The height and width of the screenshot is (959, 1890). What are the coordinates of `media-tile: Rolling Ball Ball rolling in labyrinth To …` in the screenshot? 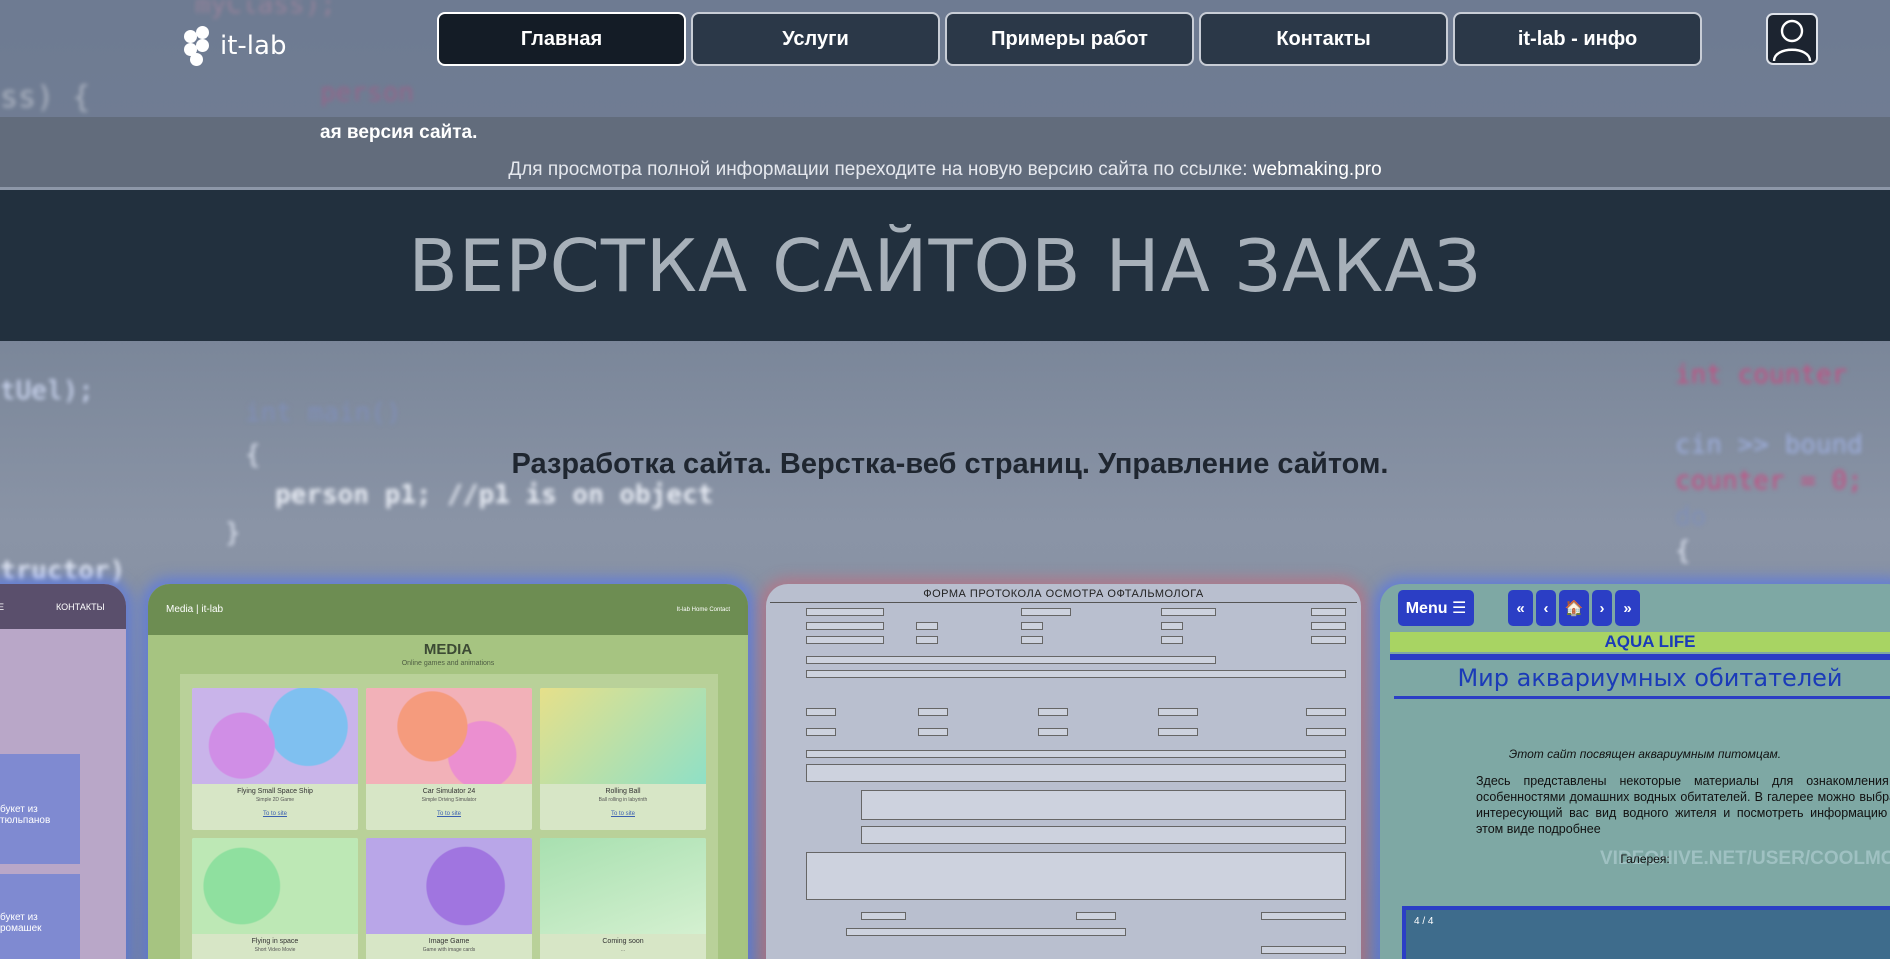 It's located at (623, 759).